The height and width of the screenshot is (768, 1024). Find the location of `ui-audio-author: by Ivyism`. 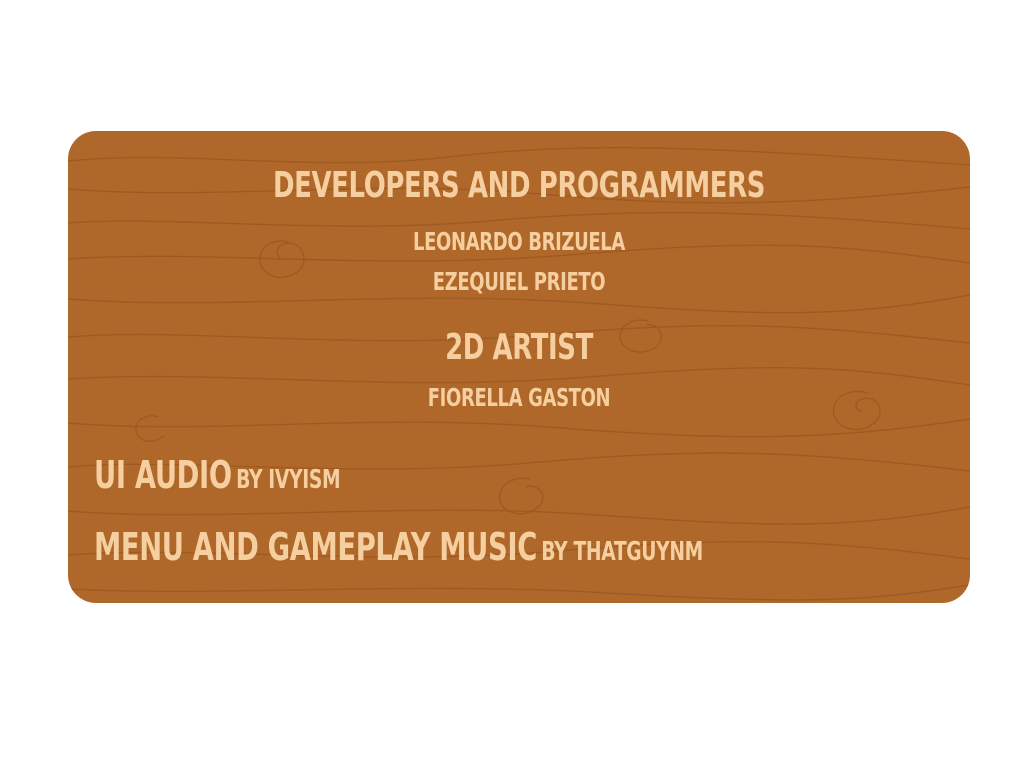

ui-audio-author: by Ivyism is located at coordinates (288, 480).